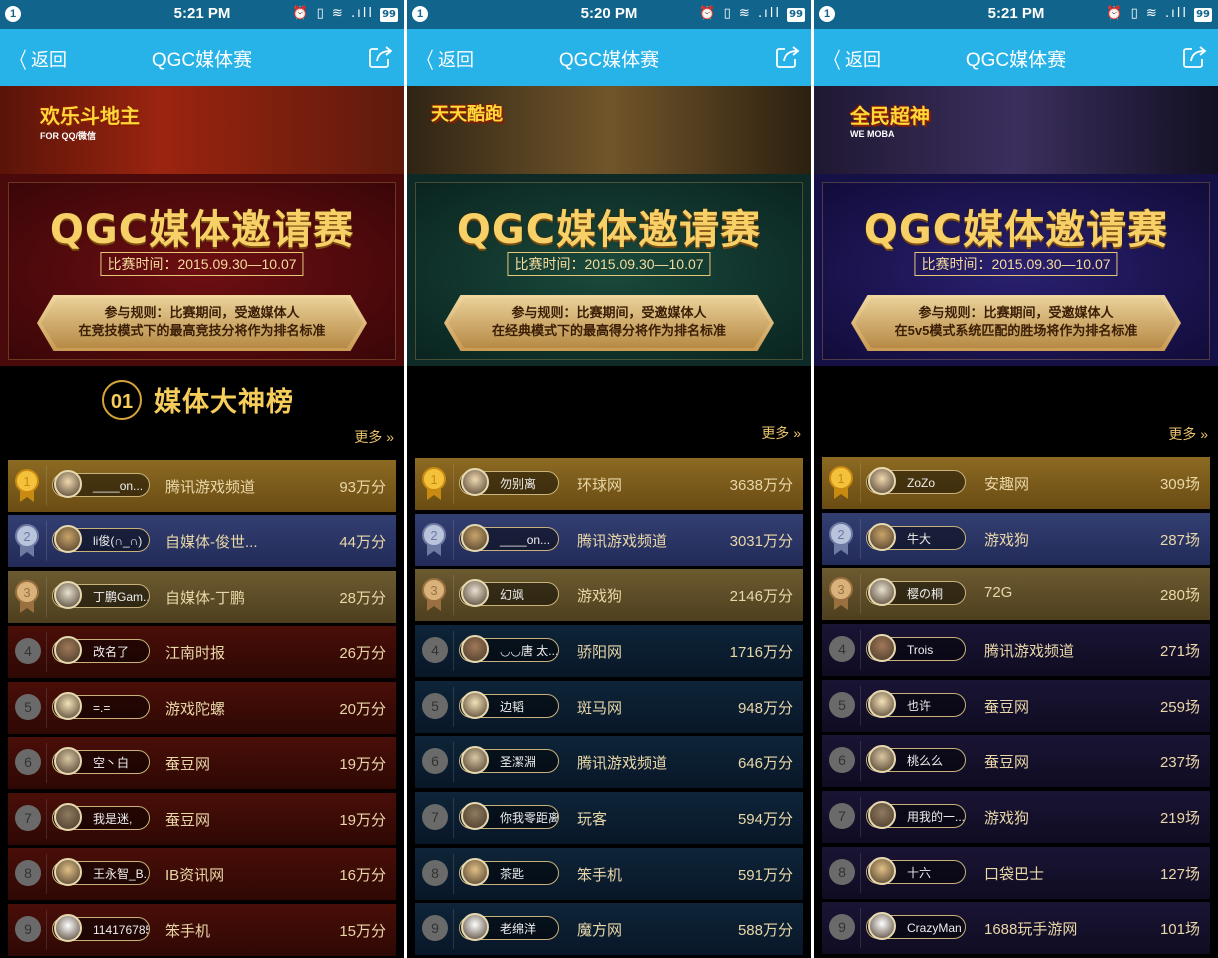 Image resolution: width=1218 pixels, height=958 pixels. I want to click on leaderboard-row: 6 空丶白 蚕豆网 19万分, so click(202, 765).